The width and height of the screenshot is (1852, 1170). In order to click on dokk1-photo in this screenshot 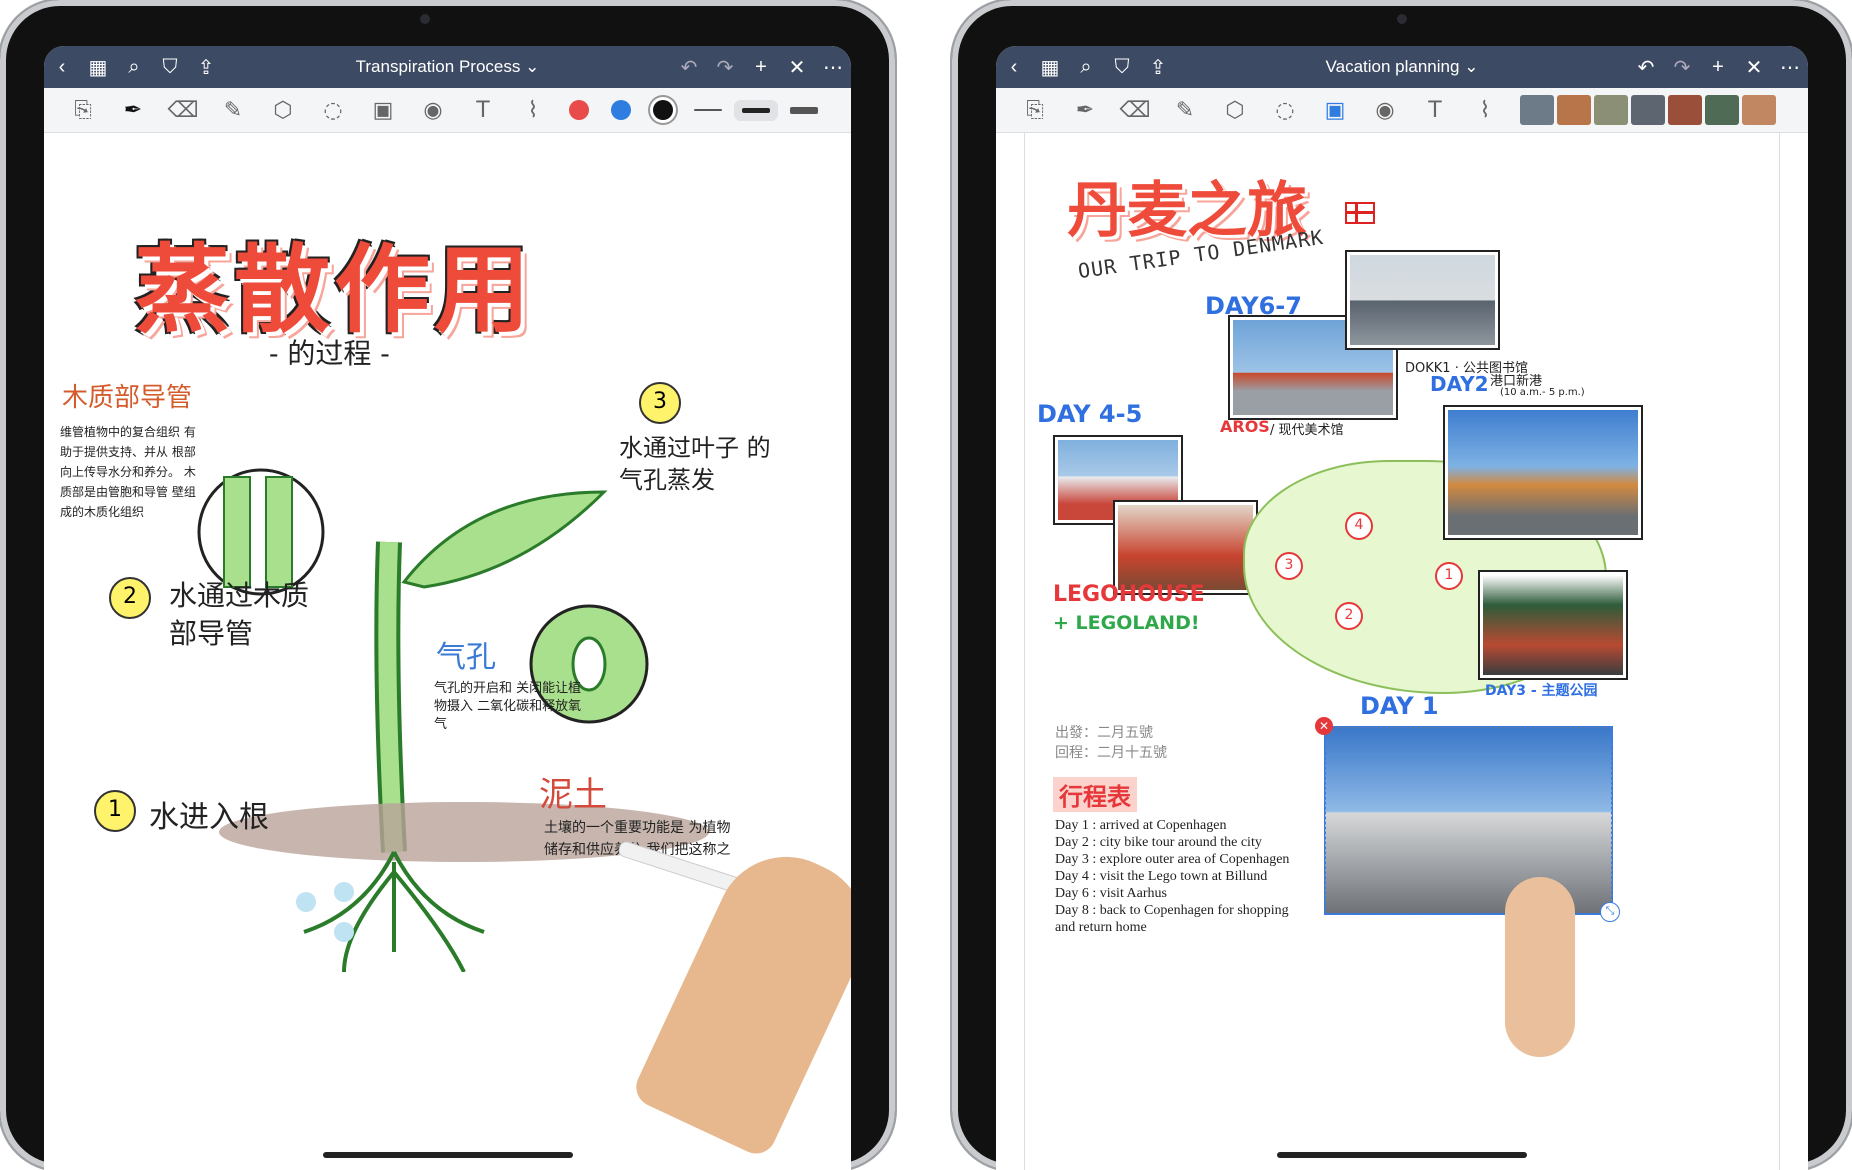, I will do `click(1422, 300)`.